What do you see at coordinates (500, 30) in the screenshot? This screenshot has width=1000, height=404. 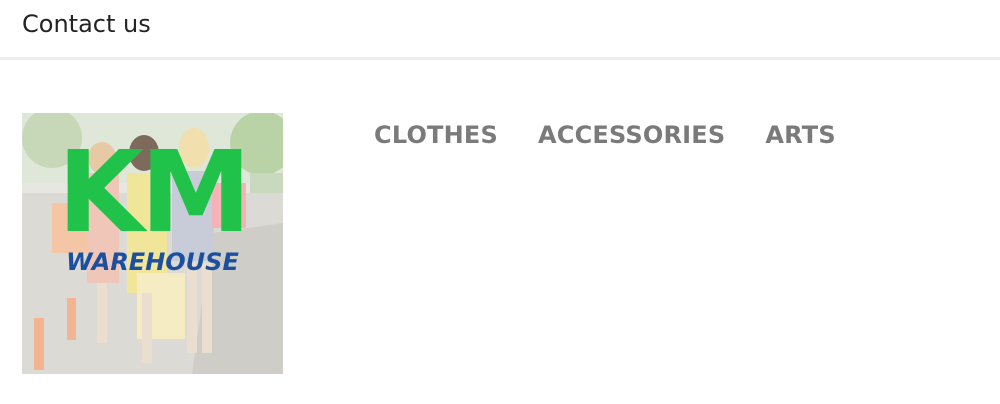 I see `top-bar: Contact us` at bounding box center [500, 30].